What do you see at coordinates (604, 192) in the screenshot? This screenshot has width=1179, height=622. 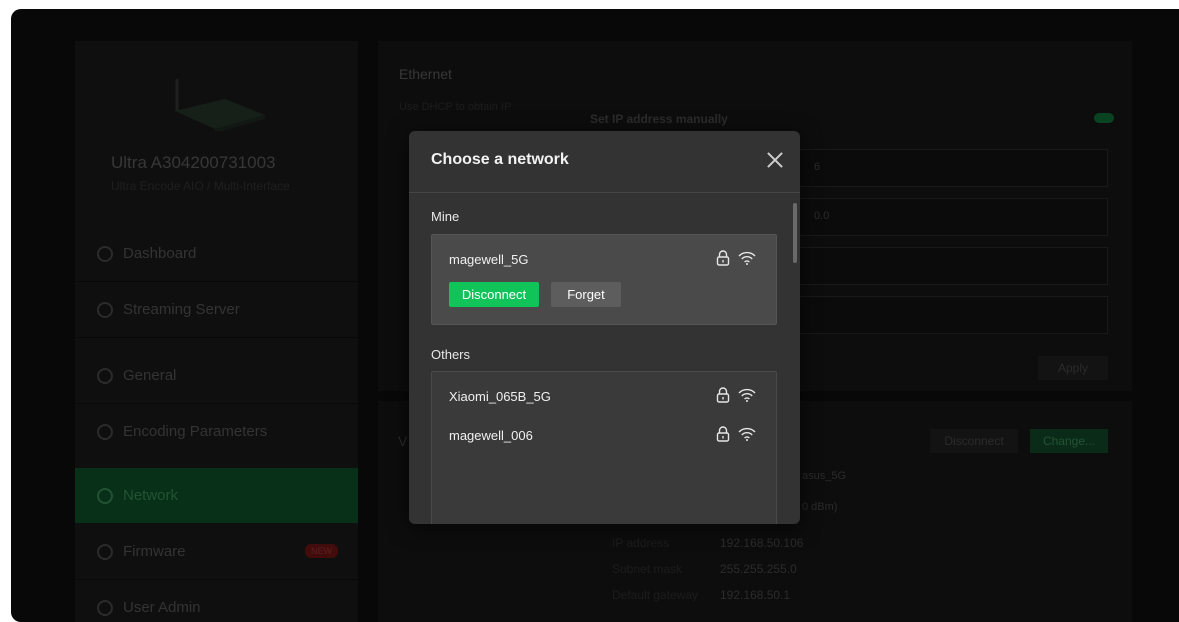 I see `divider` at bounding box center [604, 192].